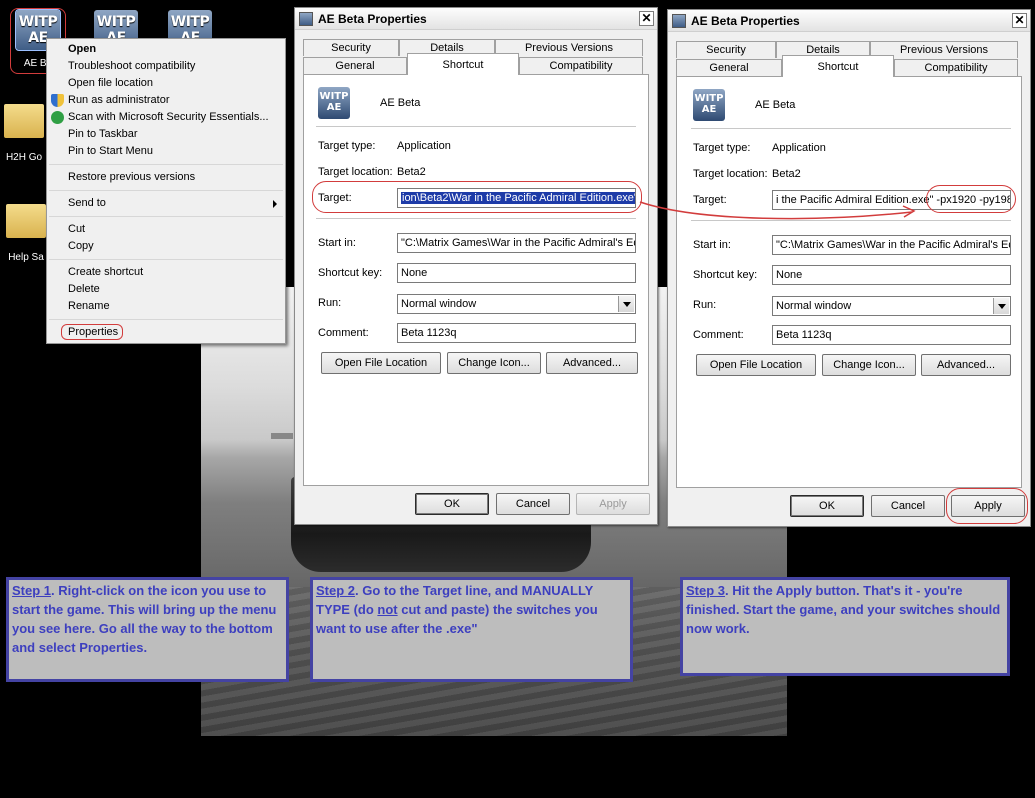 Image resolution: width=1035 pixels, height=798 pixels. What do you see at coordinates (32, 590) in the screenshot?
I see `step-1-heading: Step 1` at bounding box center [32, 590].